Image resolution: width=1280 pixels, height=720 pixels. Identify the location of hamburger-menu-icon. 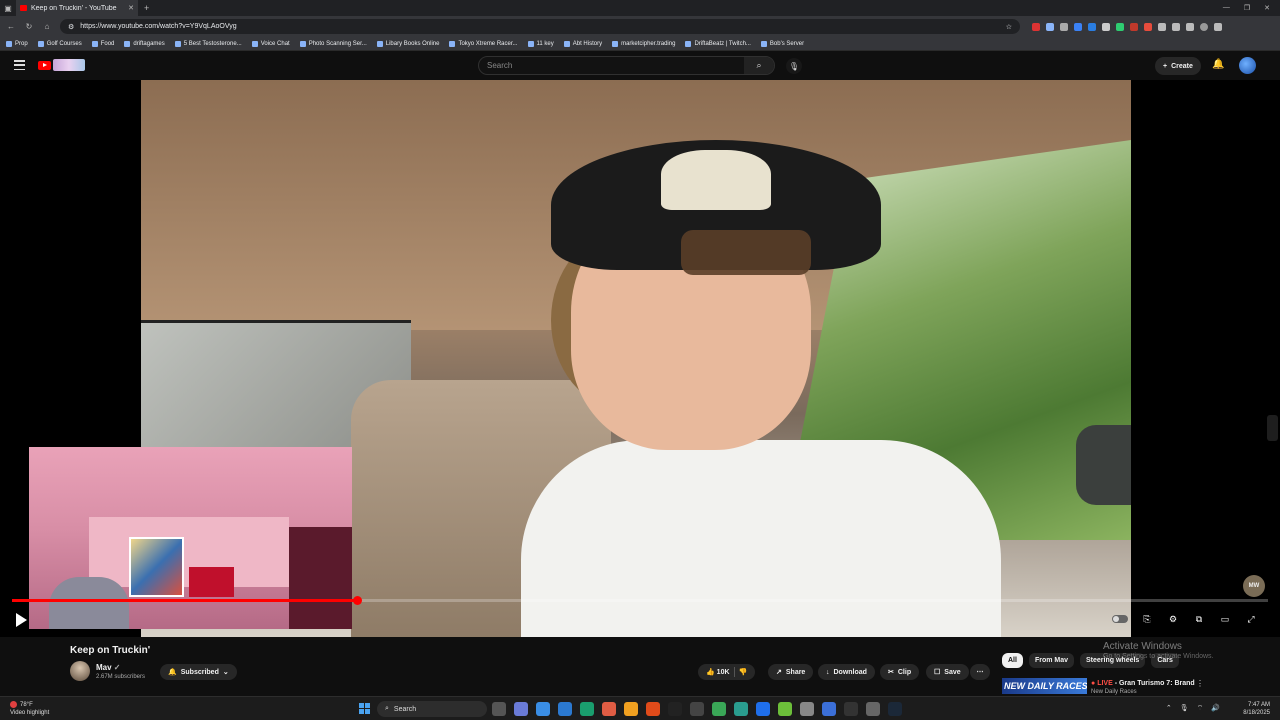
(19, 65).